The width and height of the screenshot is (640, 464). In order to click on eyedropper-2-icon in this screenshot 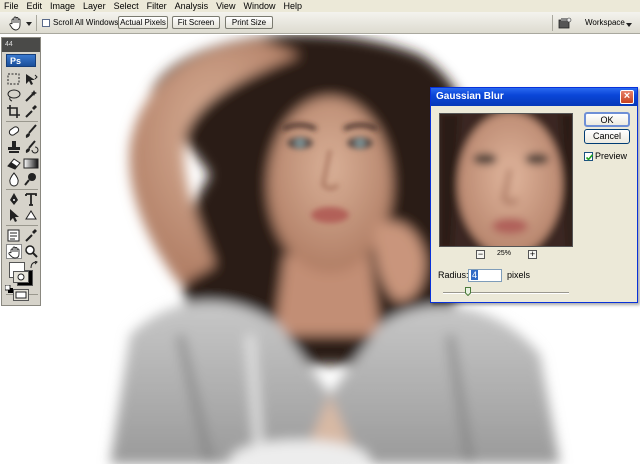, I will do `click(31, 235)`.